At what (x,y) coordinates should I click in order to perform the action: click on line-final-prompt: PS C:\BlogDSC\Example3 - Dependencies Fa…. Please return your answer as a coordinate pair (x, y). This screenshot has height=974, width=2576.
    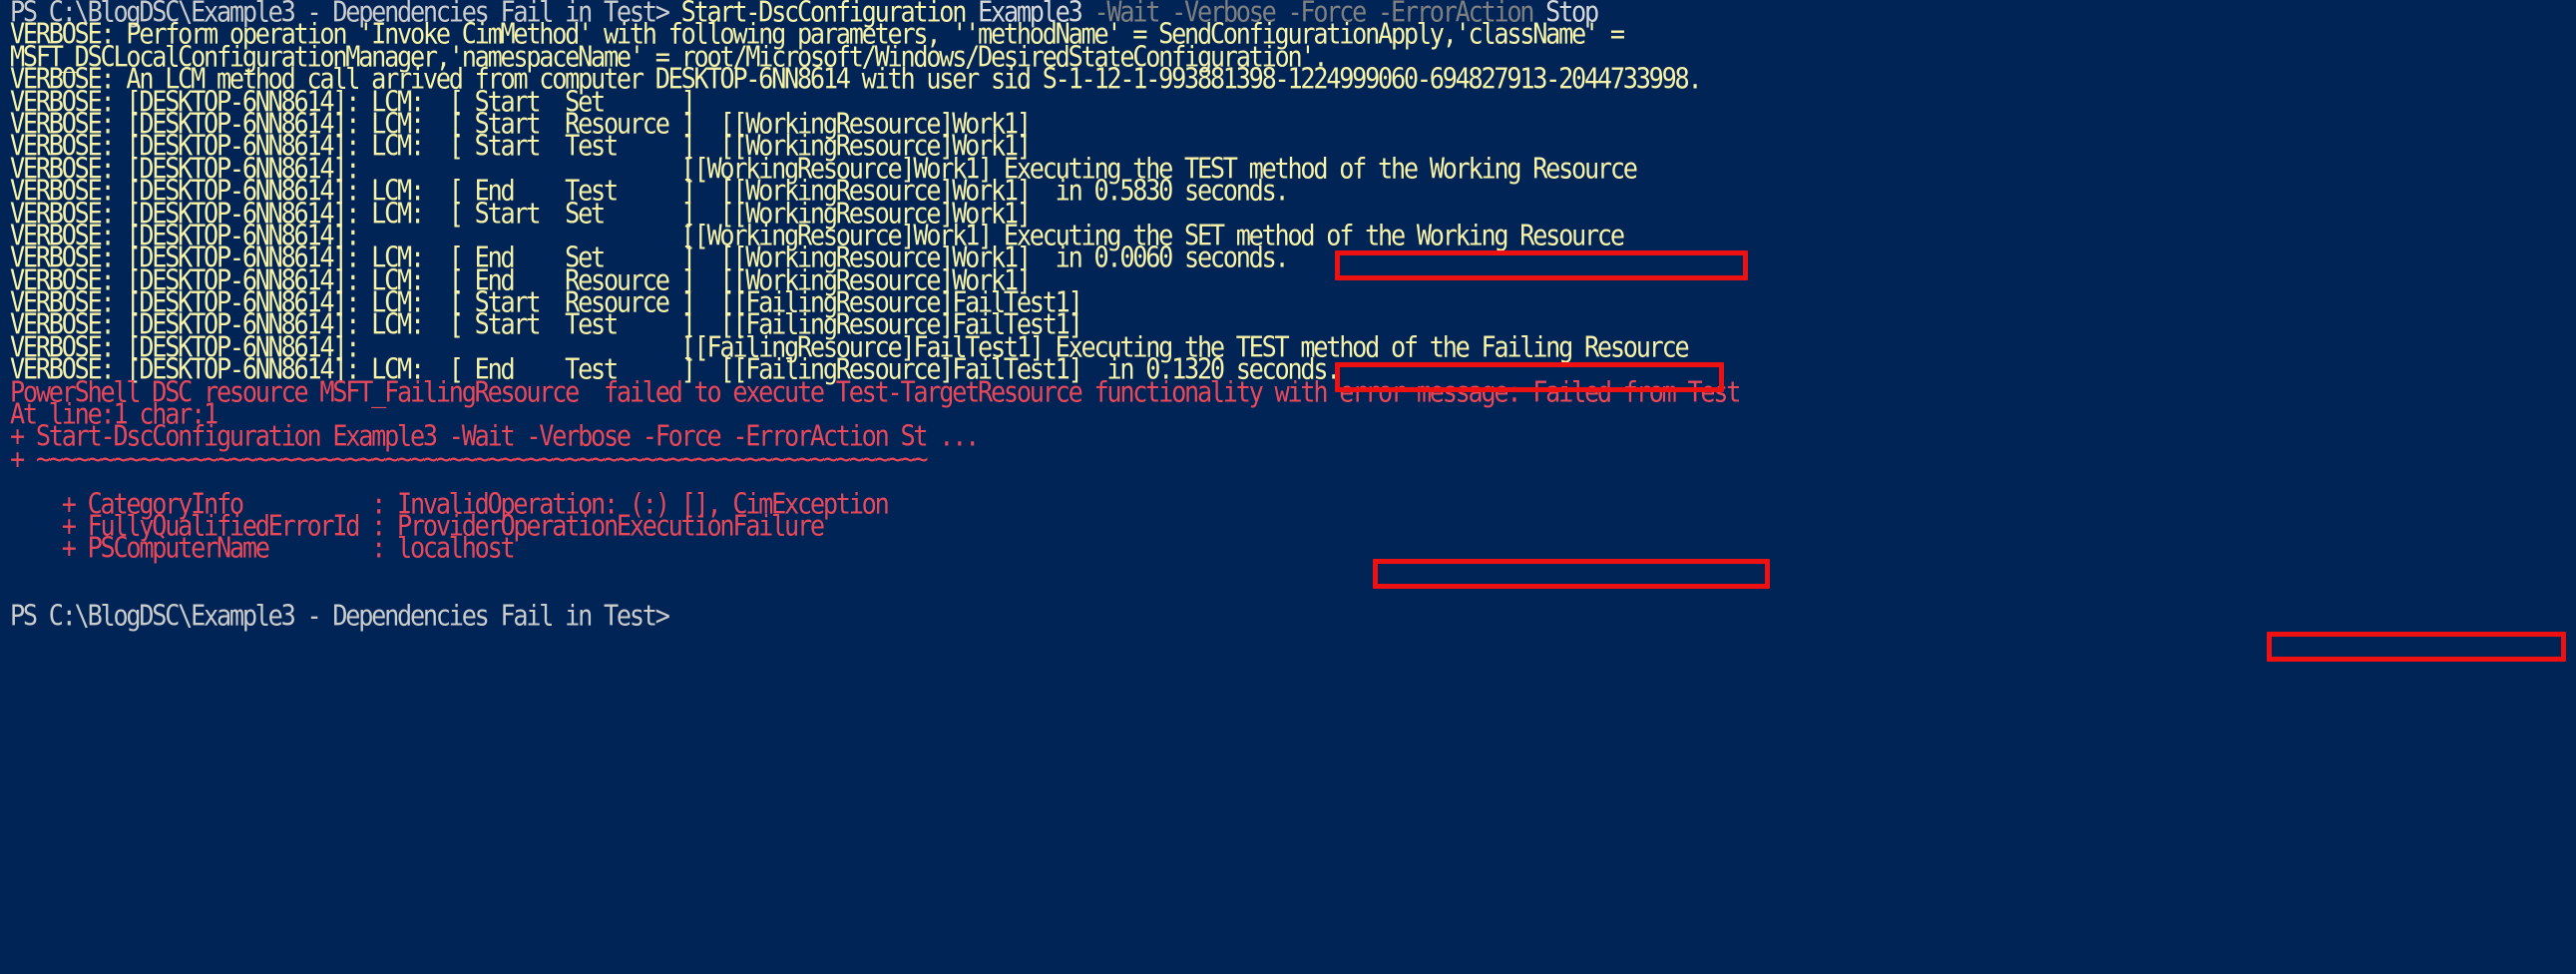
    Looking at the image, I should click on (1293, 615).